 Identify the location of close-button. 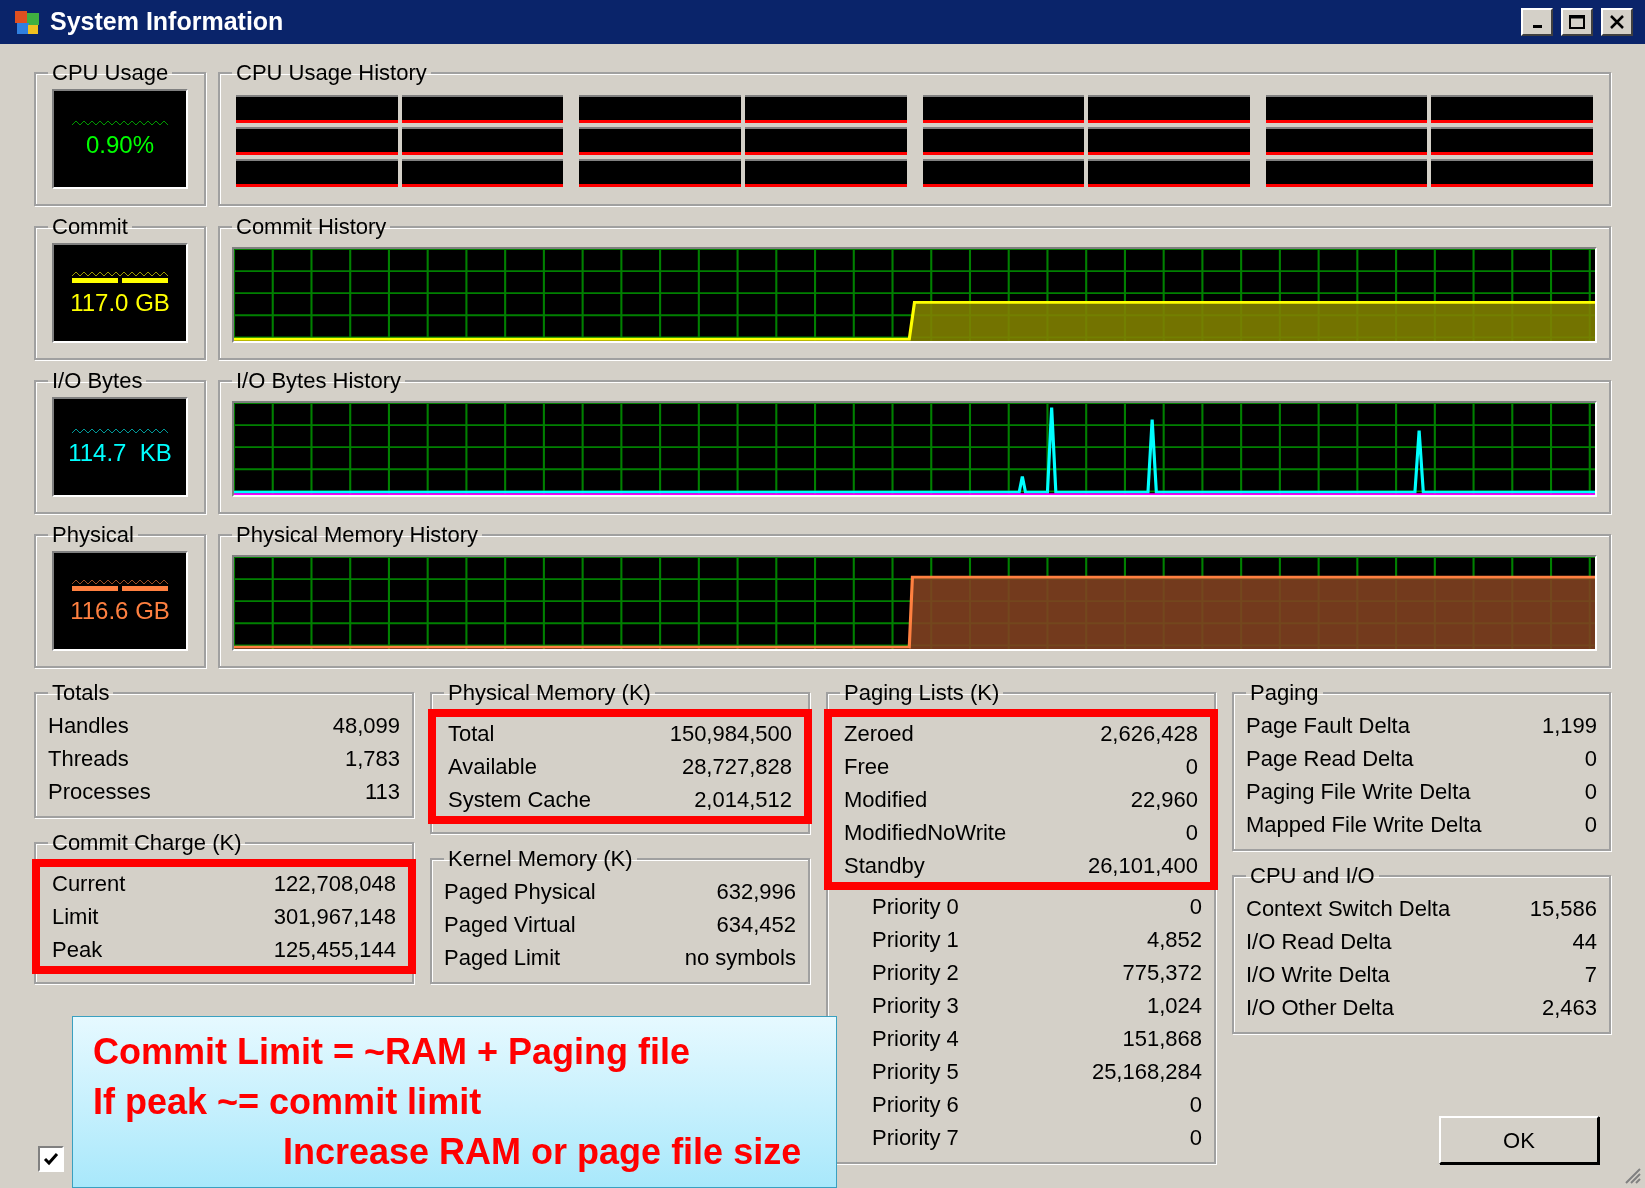
(1617, 22).